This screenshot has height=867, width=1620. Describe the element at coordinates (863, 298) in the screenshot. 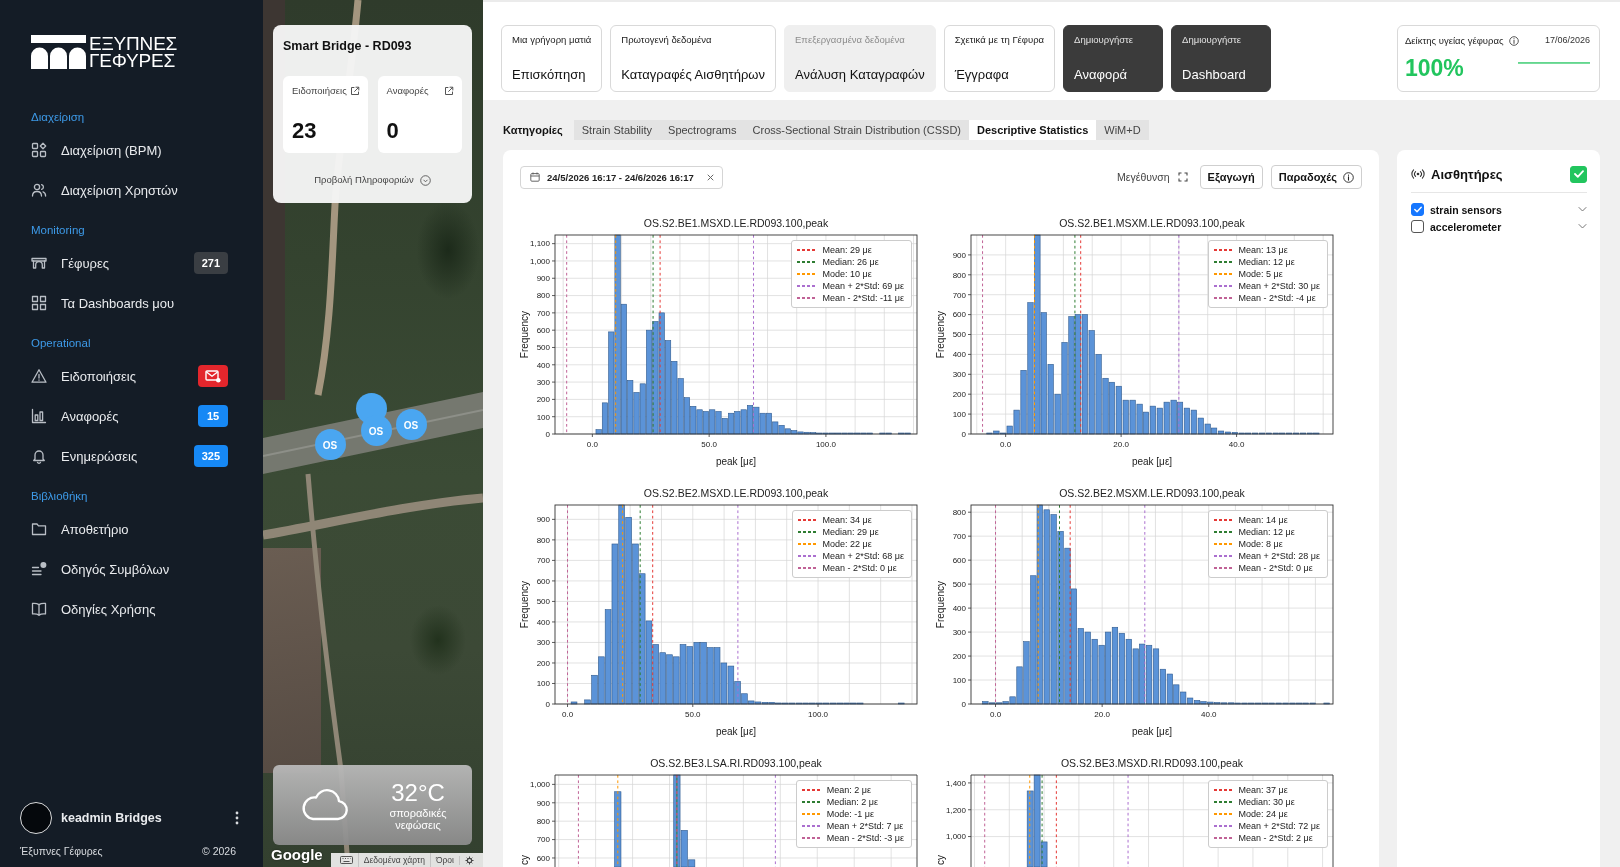

I see `legend-label: Mean - 2*Std: -11 με` at that location.